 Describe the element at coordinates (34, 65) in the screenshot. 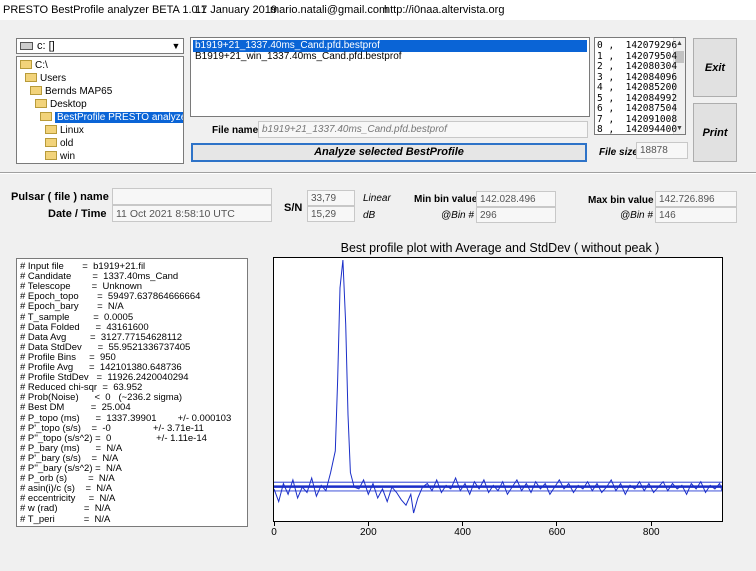

I see `tree-item: C:\` at that location.